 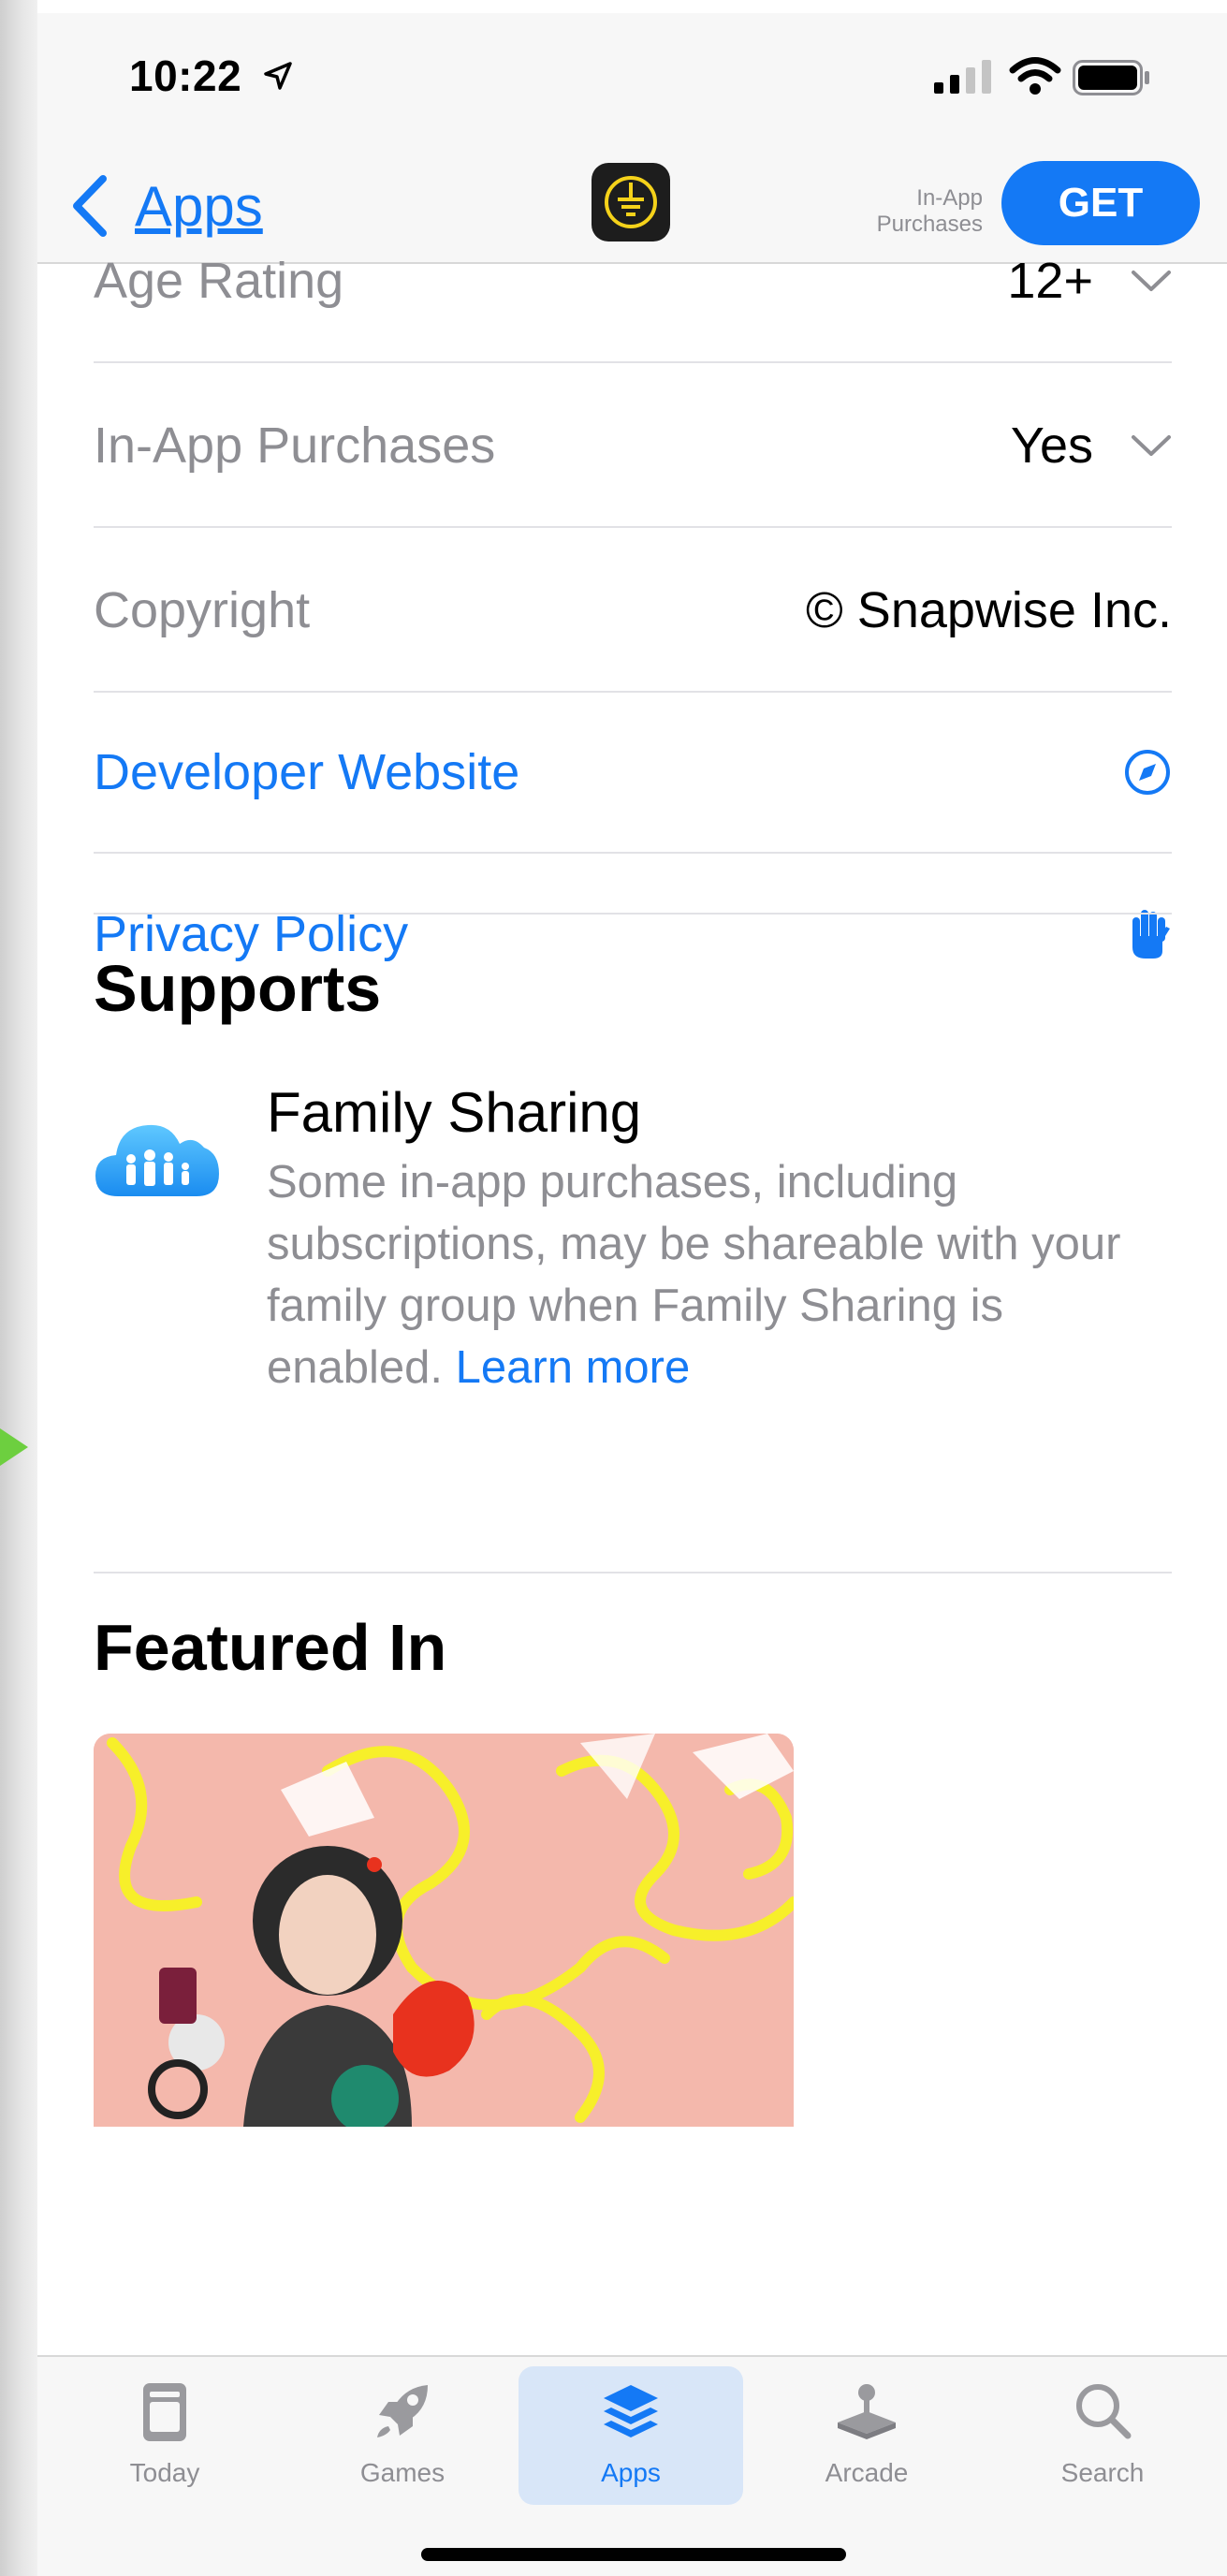 What do you see at coordinates (989, 610) in the screenshot?
I see `info-value: © Snapwise Inc.` at bounding box center [989, 610].